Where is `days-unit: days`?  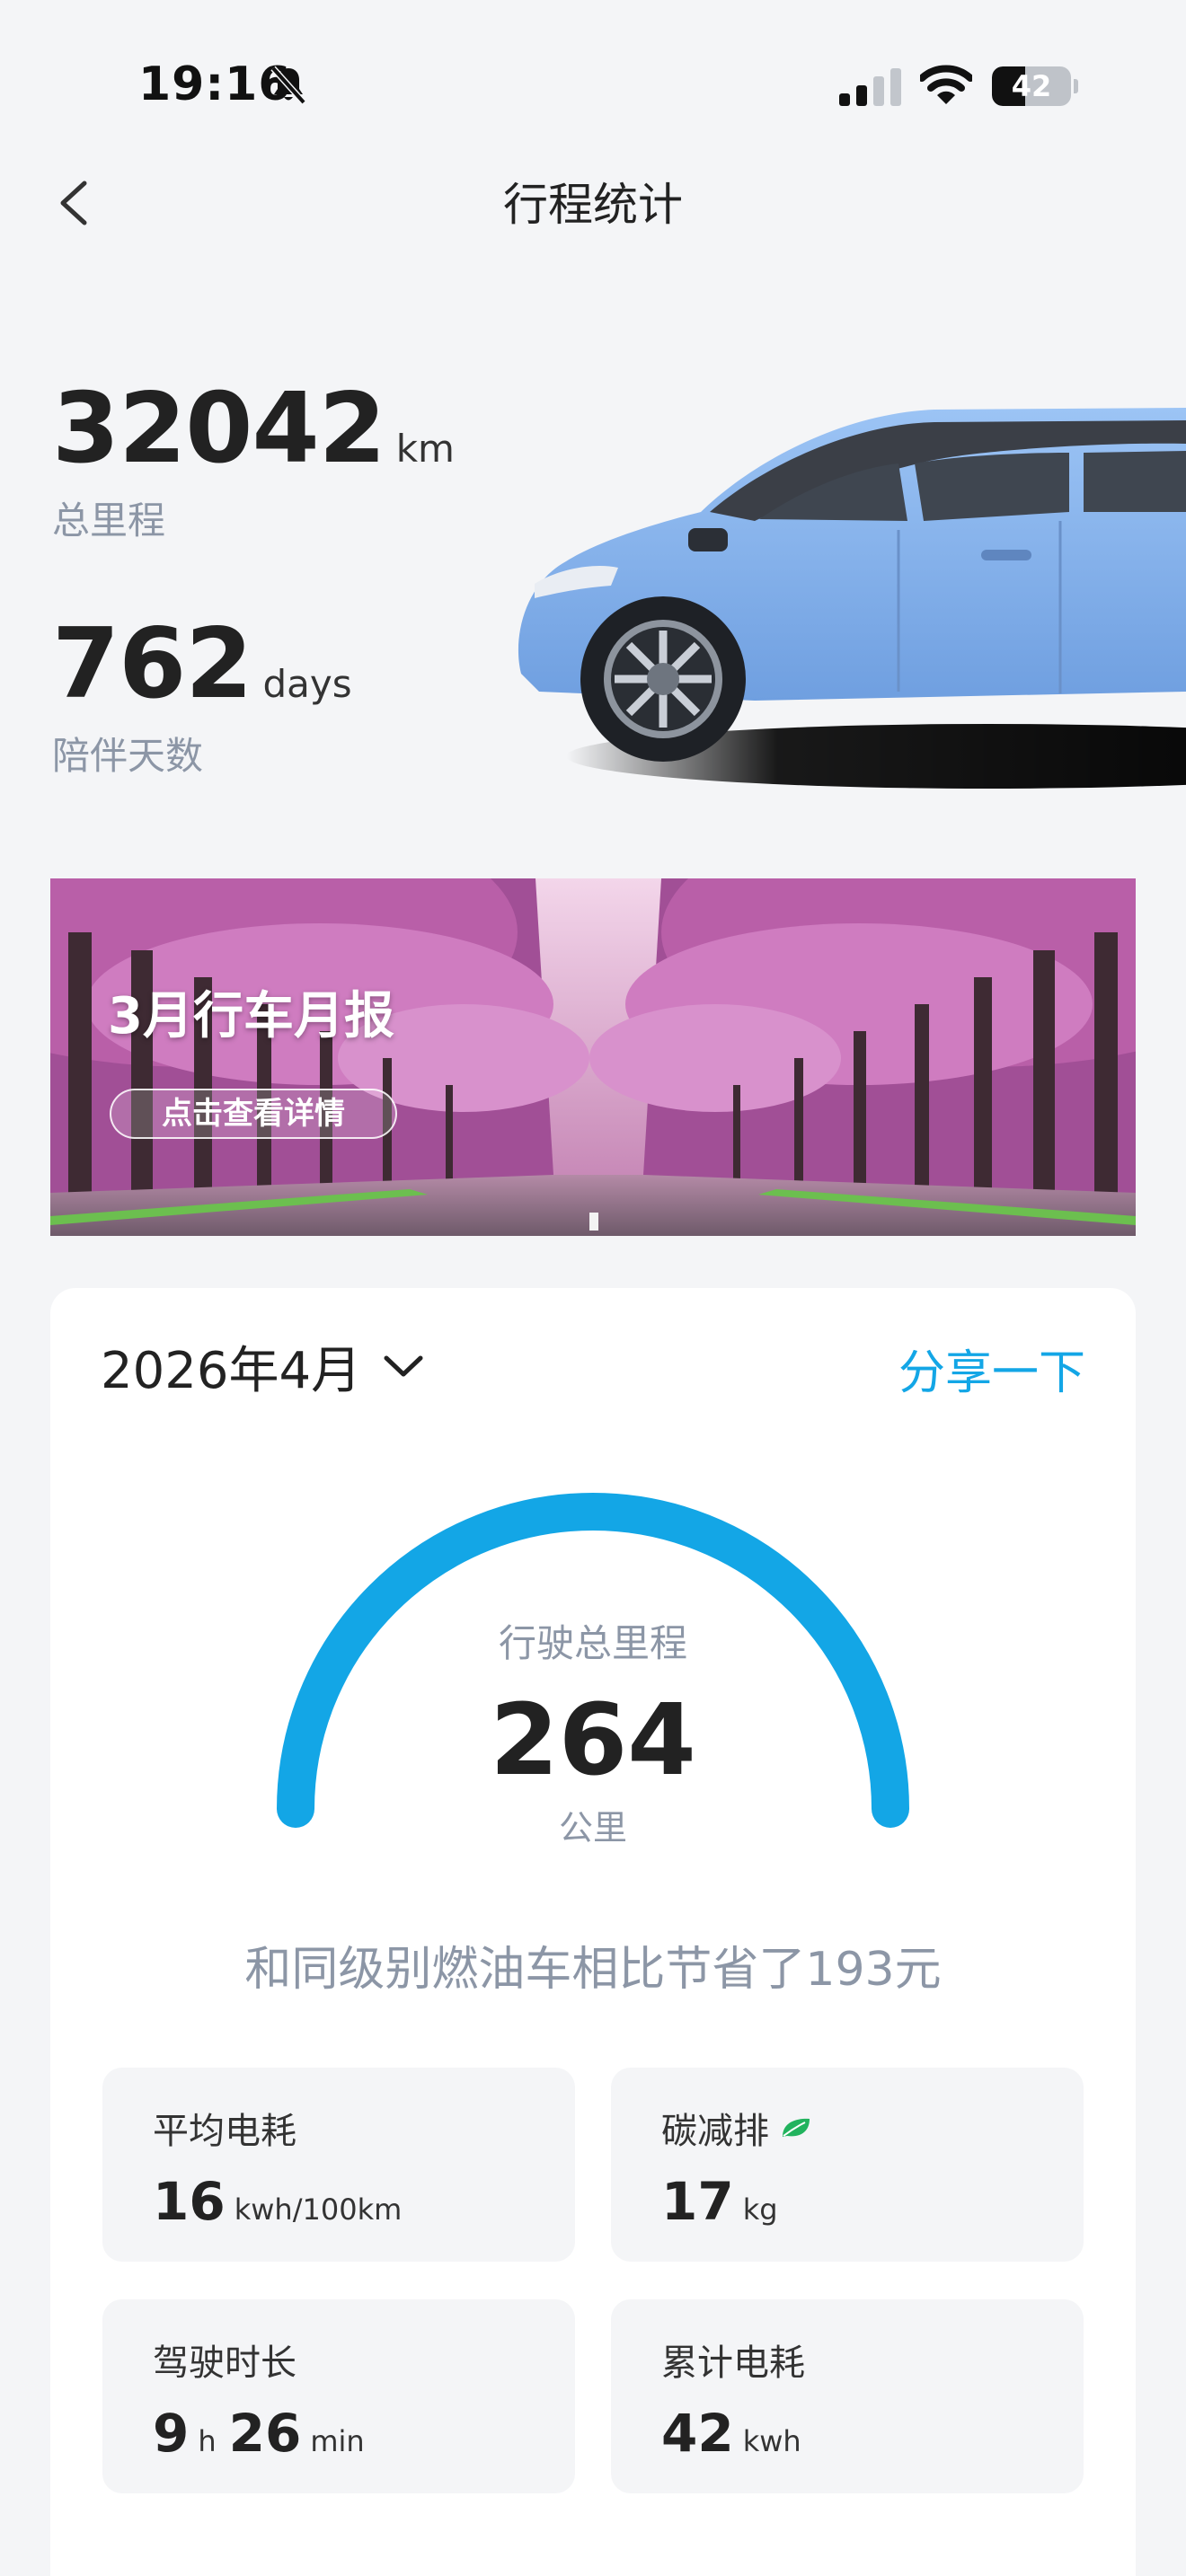 days-unit: days is located at coordinates (307, 684).